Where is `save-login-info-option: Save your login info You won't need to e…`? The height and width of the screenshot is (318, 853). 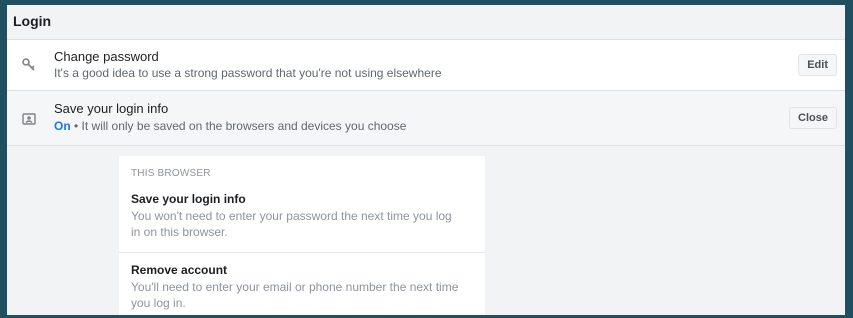 save-login-info-option: Save your login info You won't need to e… is located at coordinates (302, 220).